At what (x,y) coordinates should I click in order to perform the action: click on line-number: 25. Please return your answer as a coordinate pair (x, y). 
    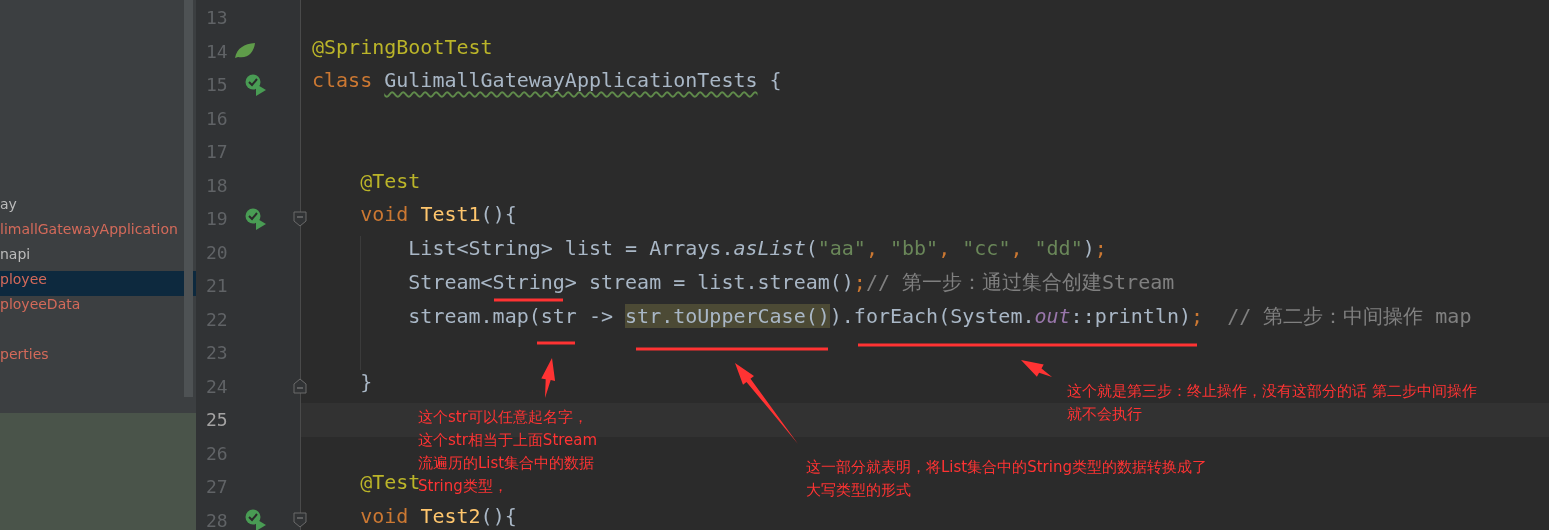
    Looking at the image, I should click on (216, 420).